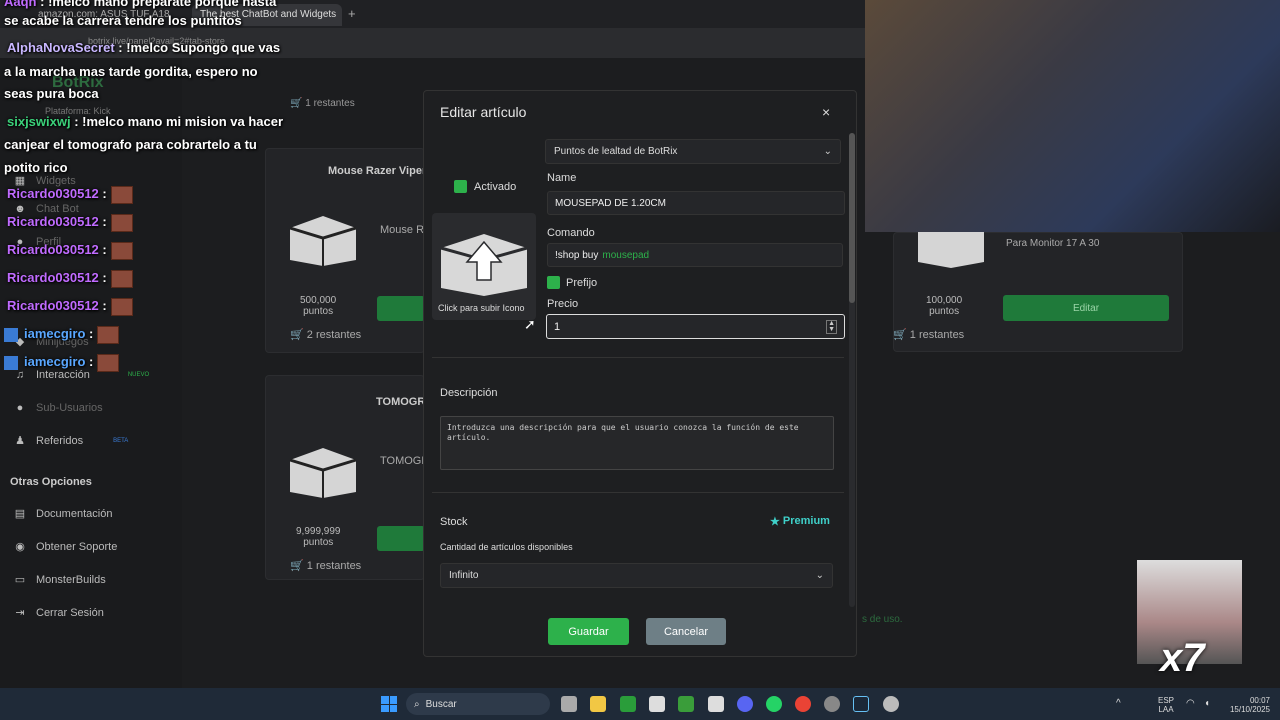 The image size is (1280, 720). What do you see at coordinates (553, 282) in the screenshot?
I see `prefix-checkbox` at bounding box center [553, 282].